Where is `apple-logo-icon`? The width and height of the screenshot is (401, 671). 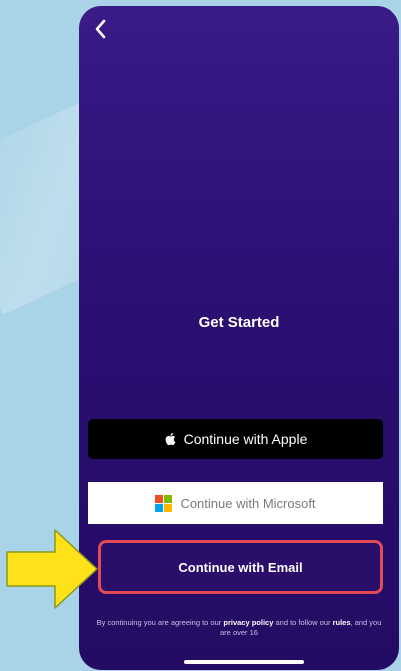 apple-logo-icon is located at coordinates (170, 439).